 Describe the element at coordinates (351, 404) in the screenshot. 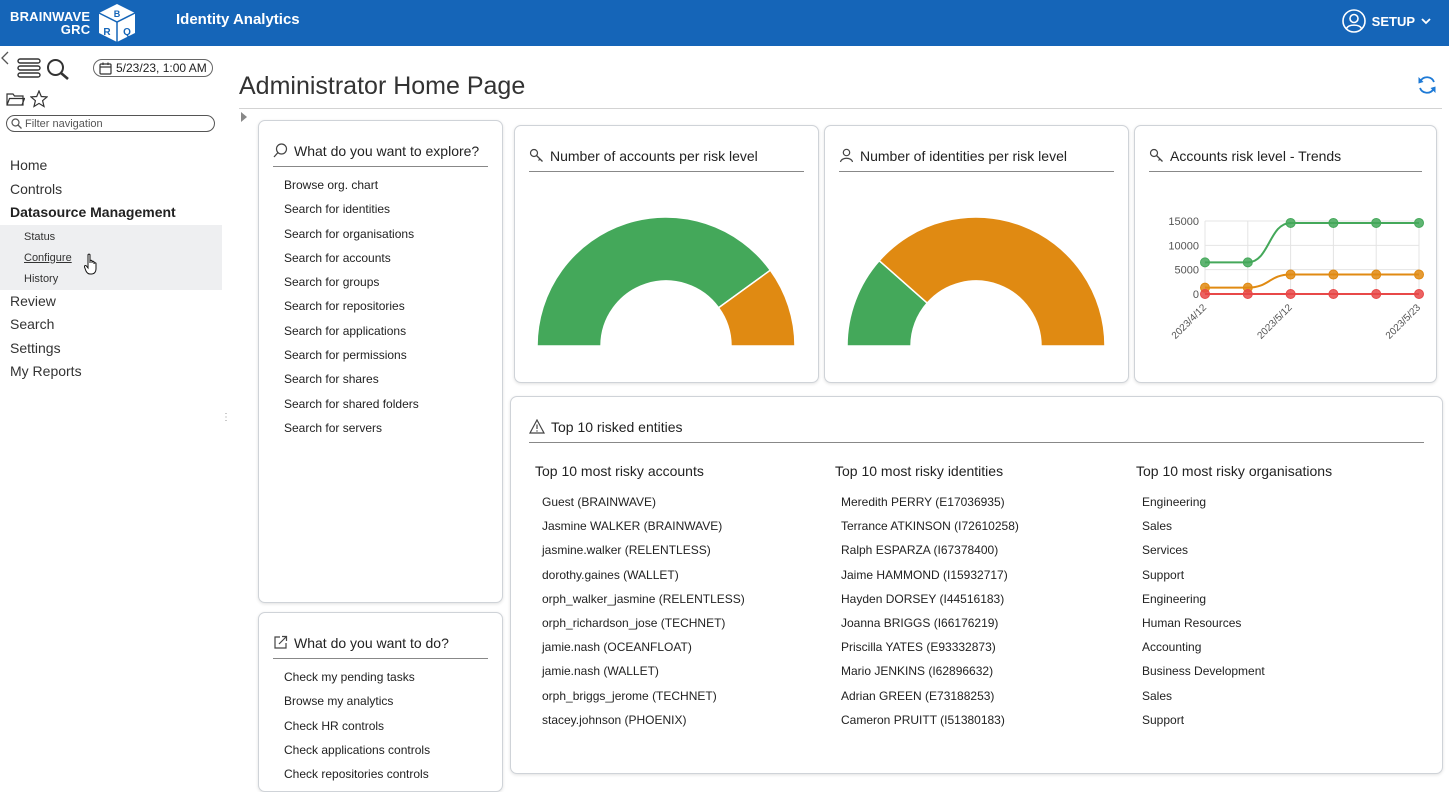

I see `explore-link: Search for shared folders` at that location.